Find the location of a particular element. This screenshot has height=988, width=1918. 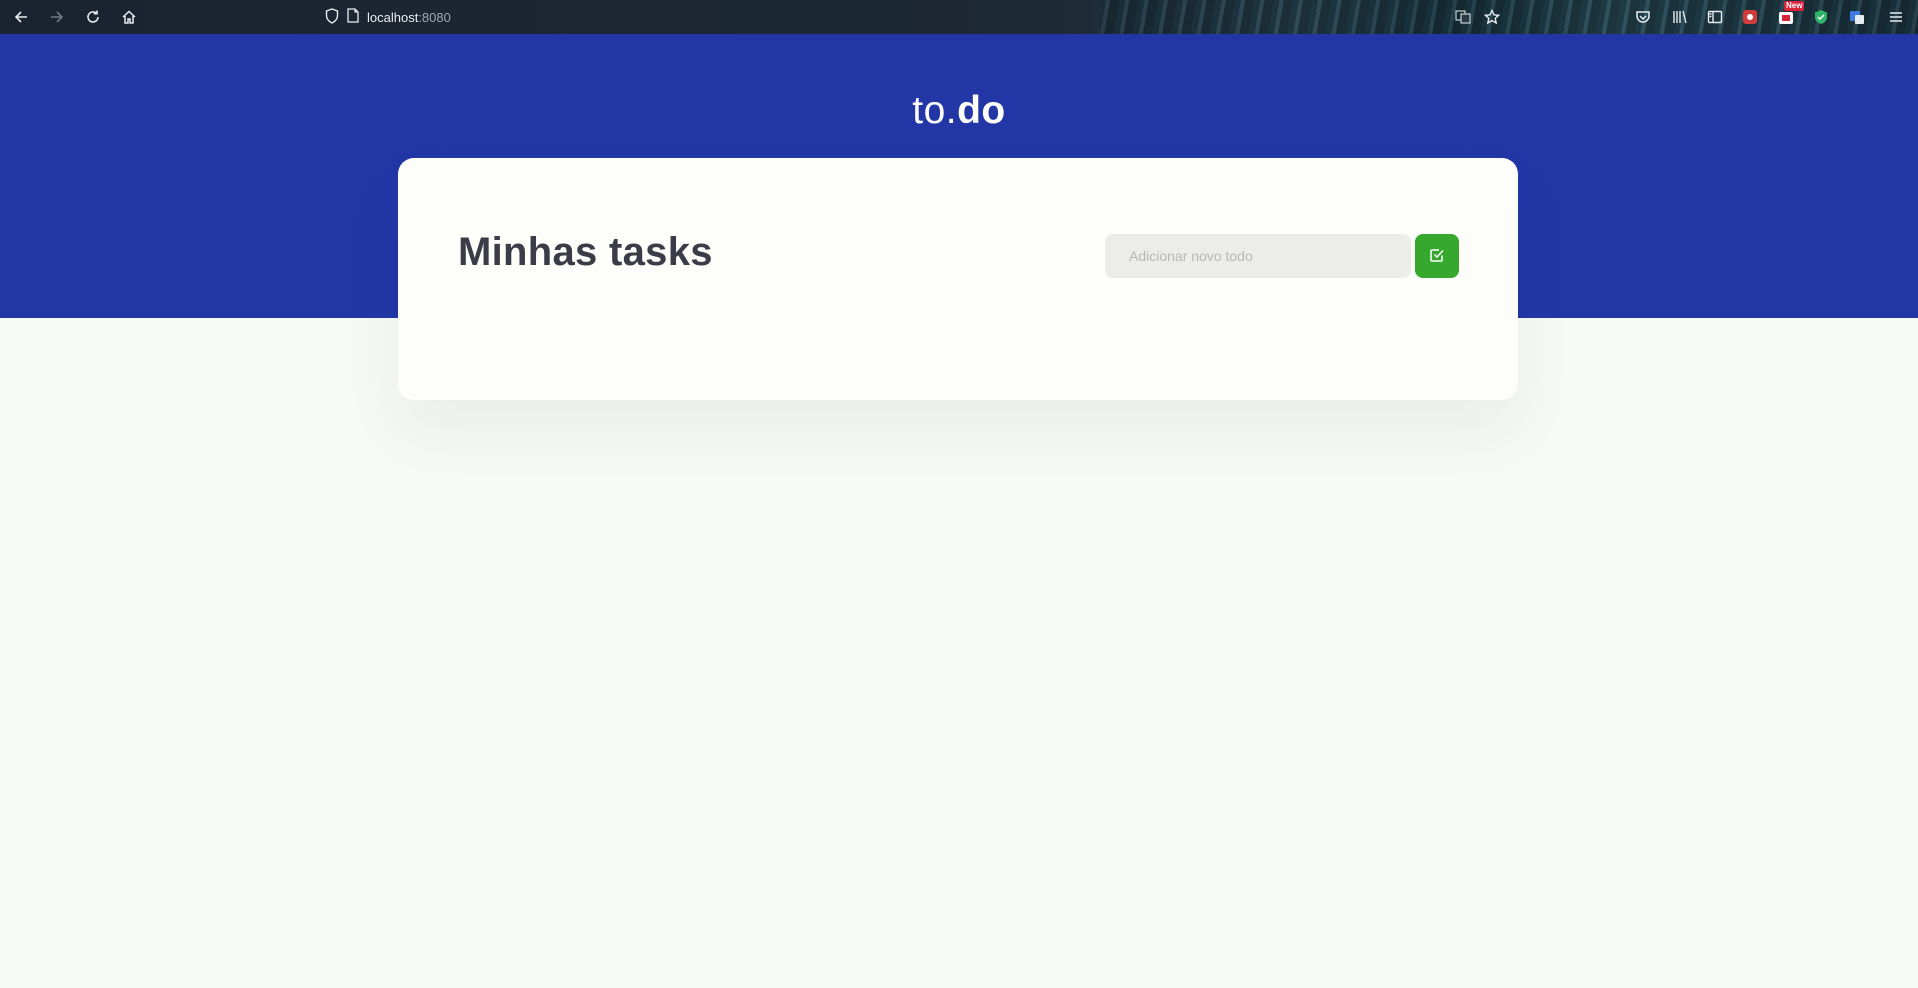

library-icon is located at coordinates (1680, 17).